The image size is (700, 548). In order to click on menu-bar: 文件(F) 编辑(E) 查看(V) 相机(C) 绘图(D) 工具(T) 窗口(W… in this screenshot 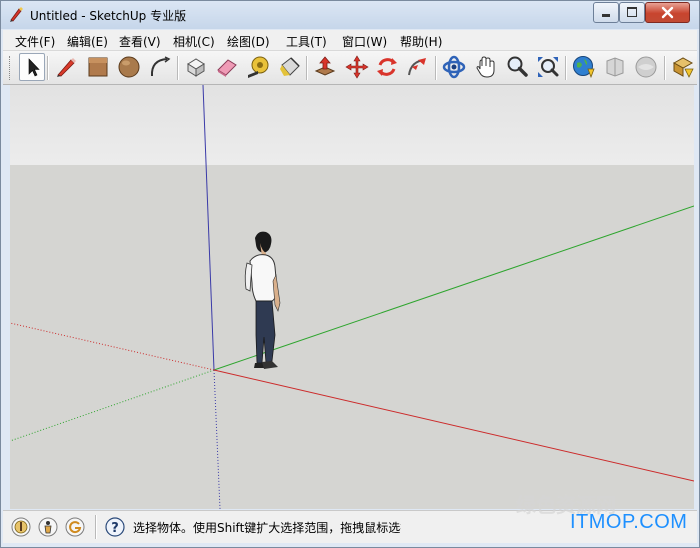, I will do `click(350, 40)`.